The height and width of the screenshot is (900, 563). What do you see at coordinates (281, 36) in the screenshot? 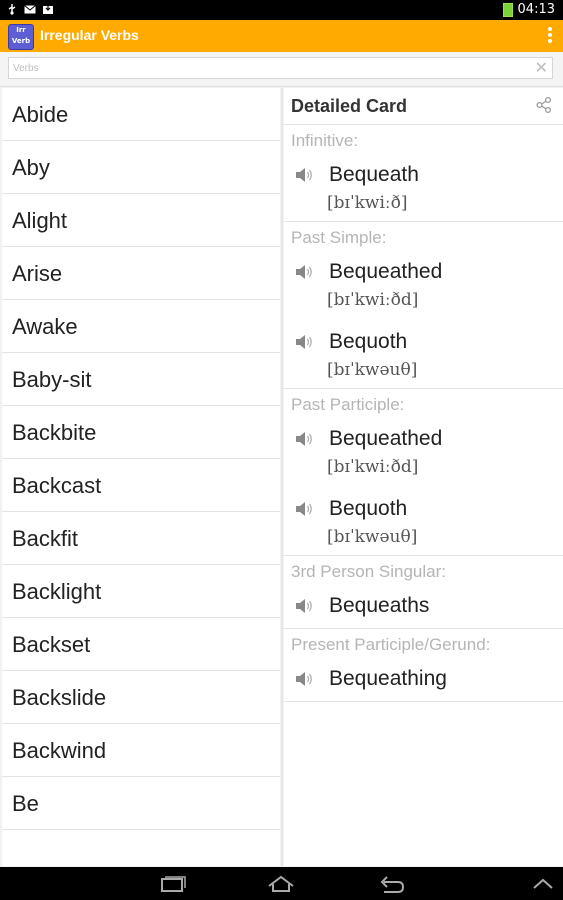
I see `action-bar: Irr Verb Irregular Verbs` at bounding box center [281, 36].